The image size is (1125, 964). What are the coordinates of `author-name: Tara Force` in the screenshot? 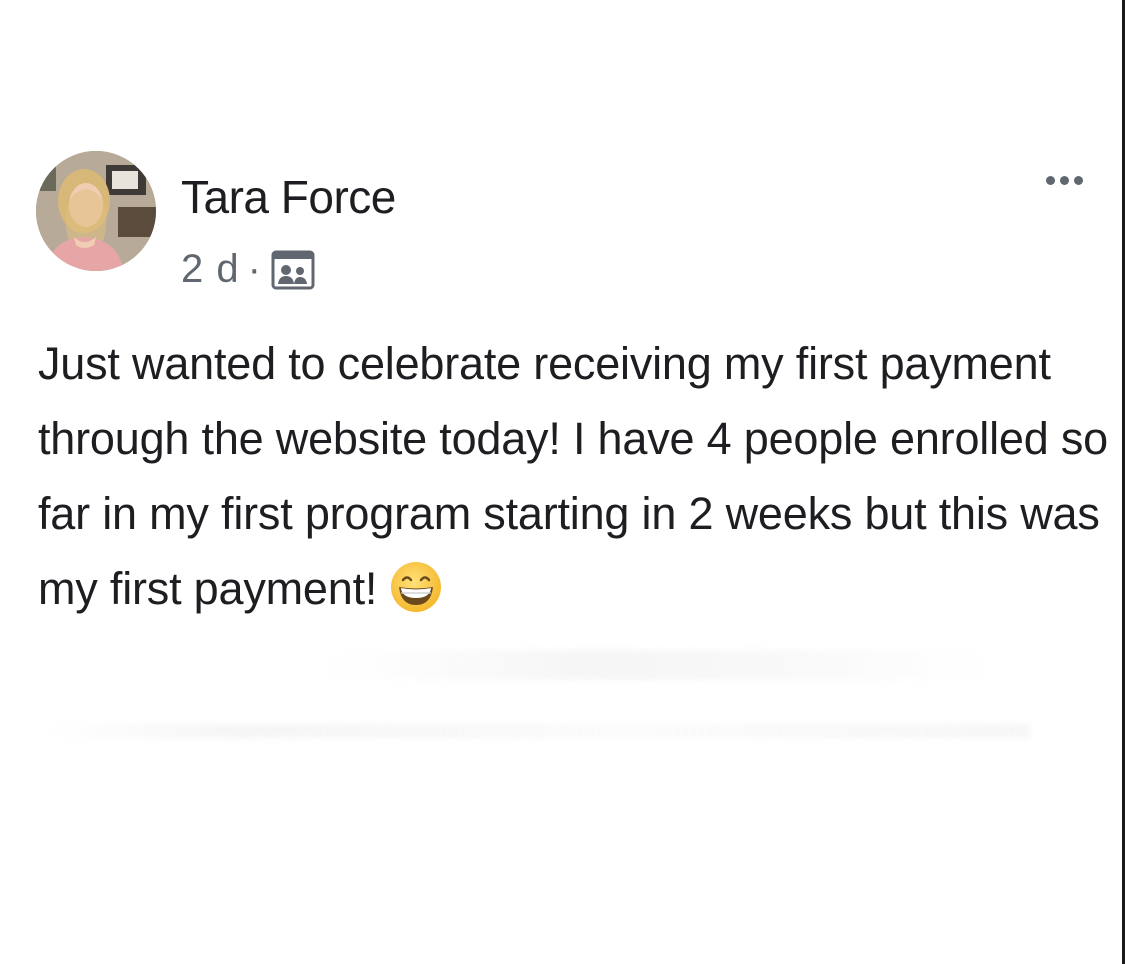 It's located at (288, 197).